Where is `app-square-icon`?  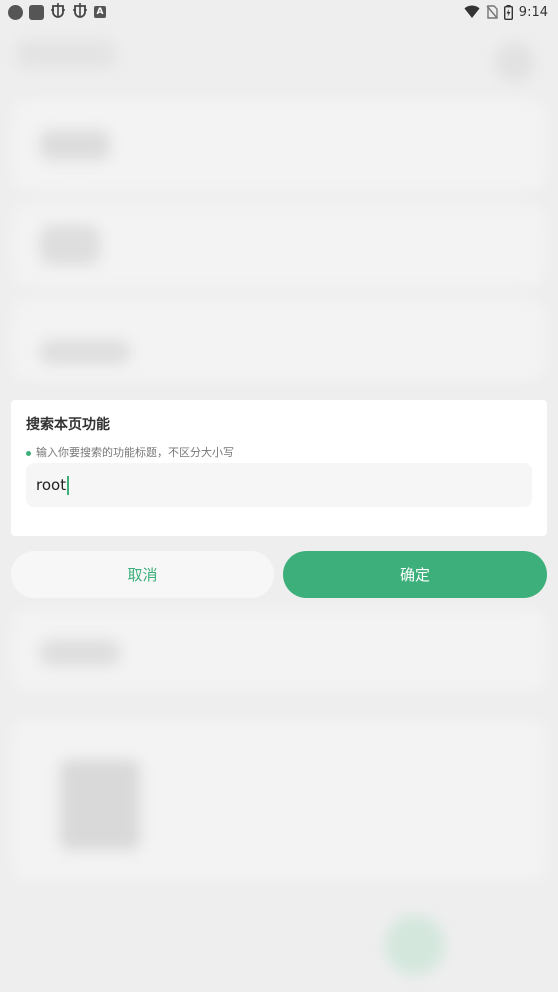
app-square-icon is located at coordinates (36, 12).